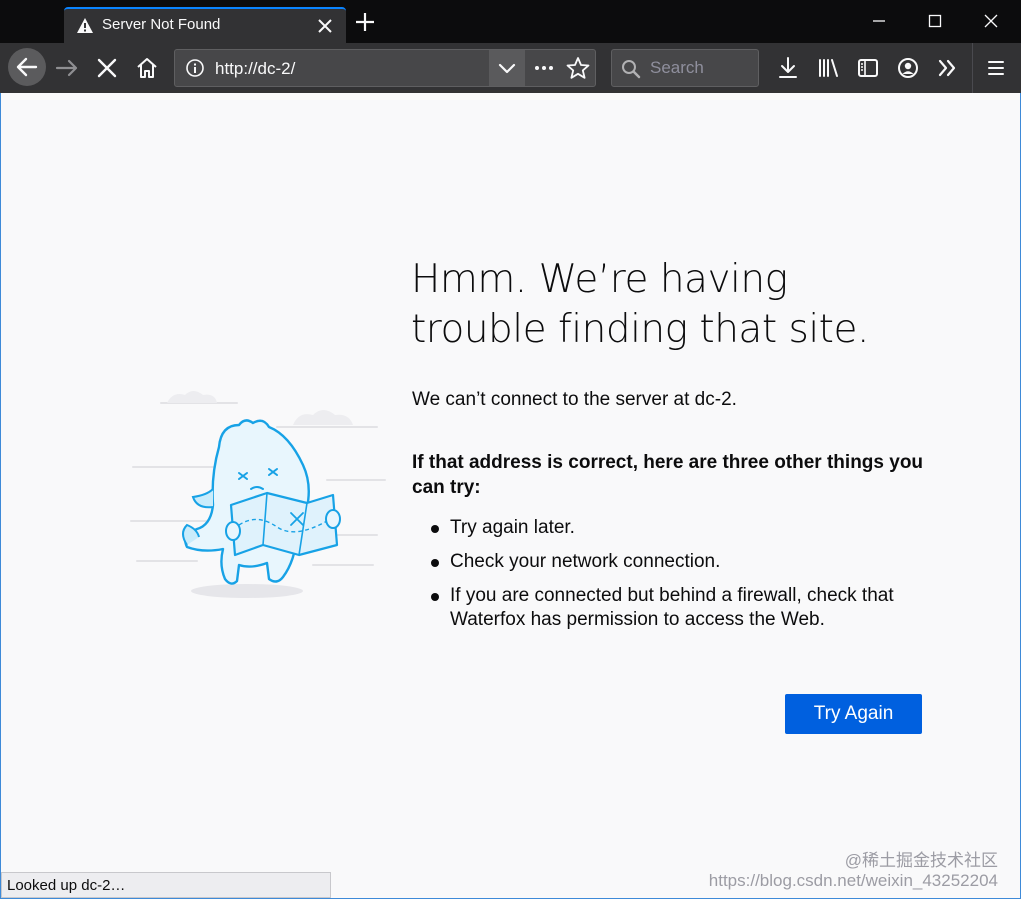 This screenshot has height=899, width=1021. Describe the element at coordinates (147, 68) in the screenshot. I see `home-button` at that location.